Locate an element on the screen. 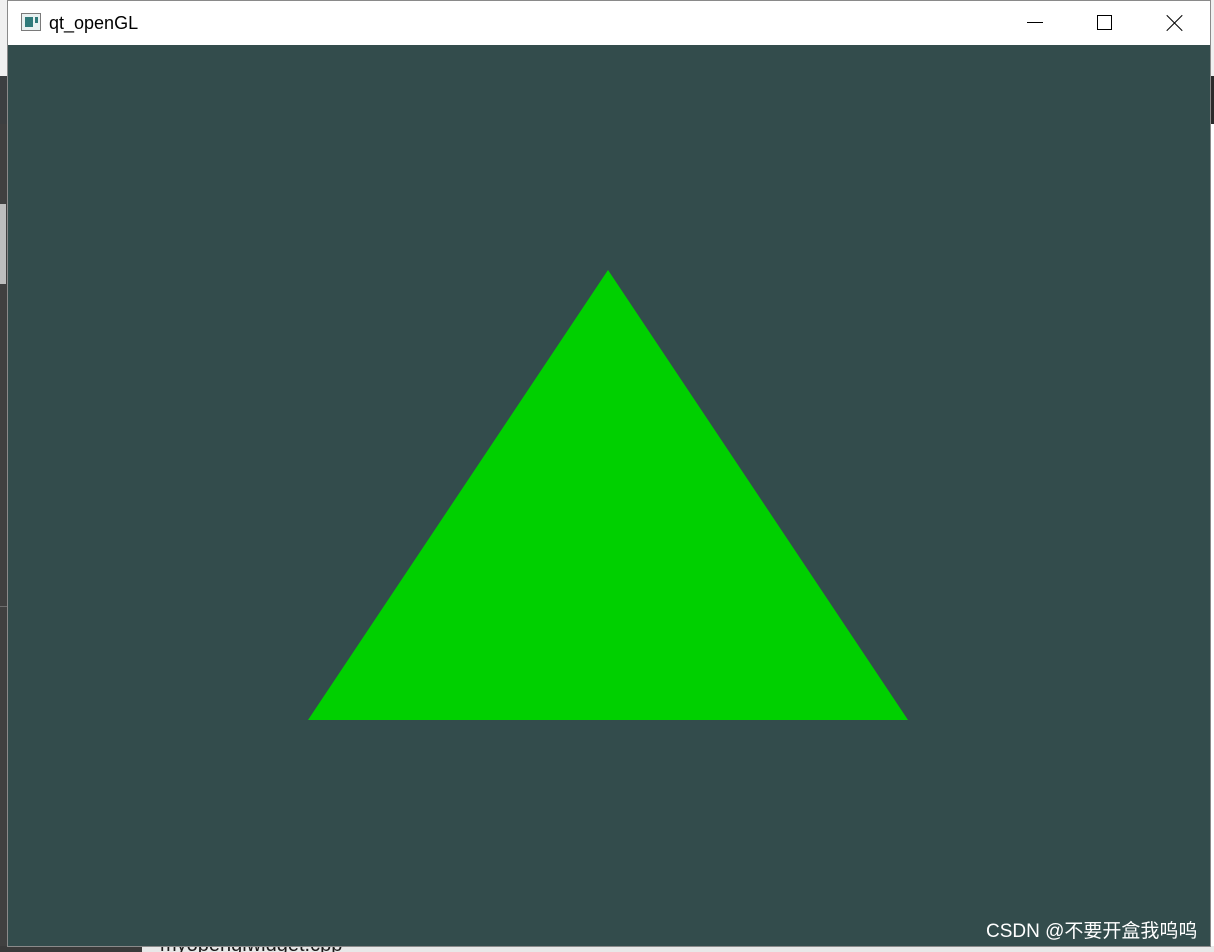  minimize-button is located at coordinates (1035, 23).